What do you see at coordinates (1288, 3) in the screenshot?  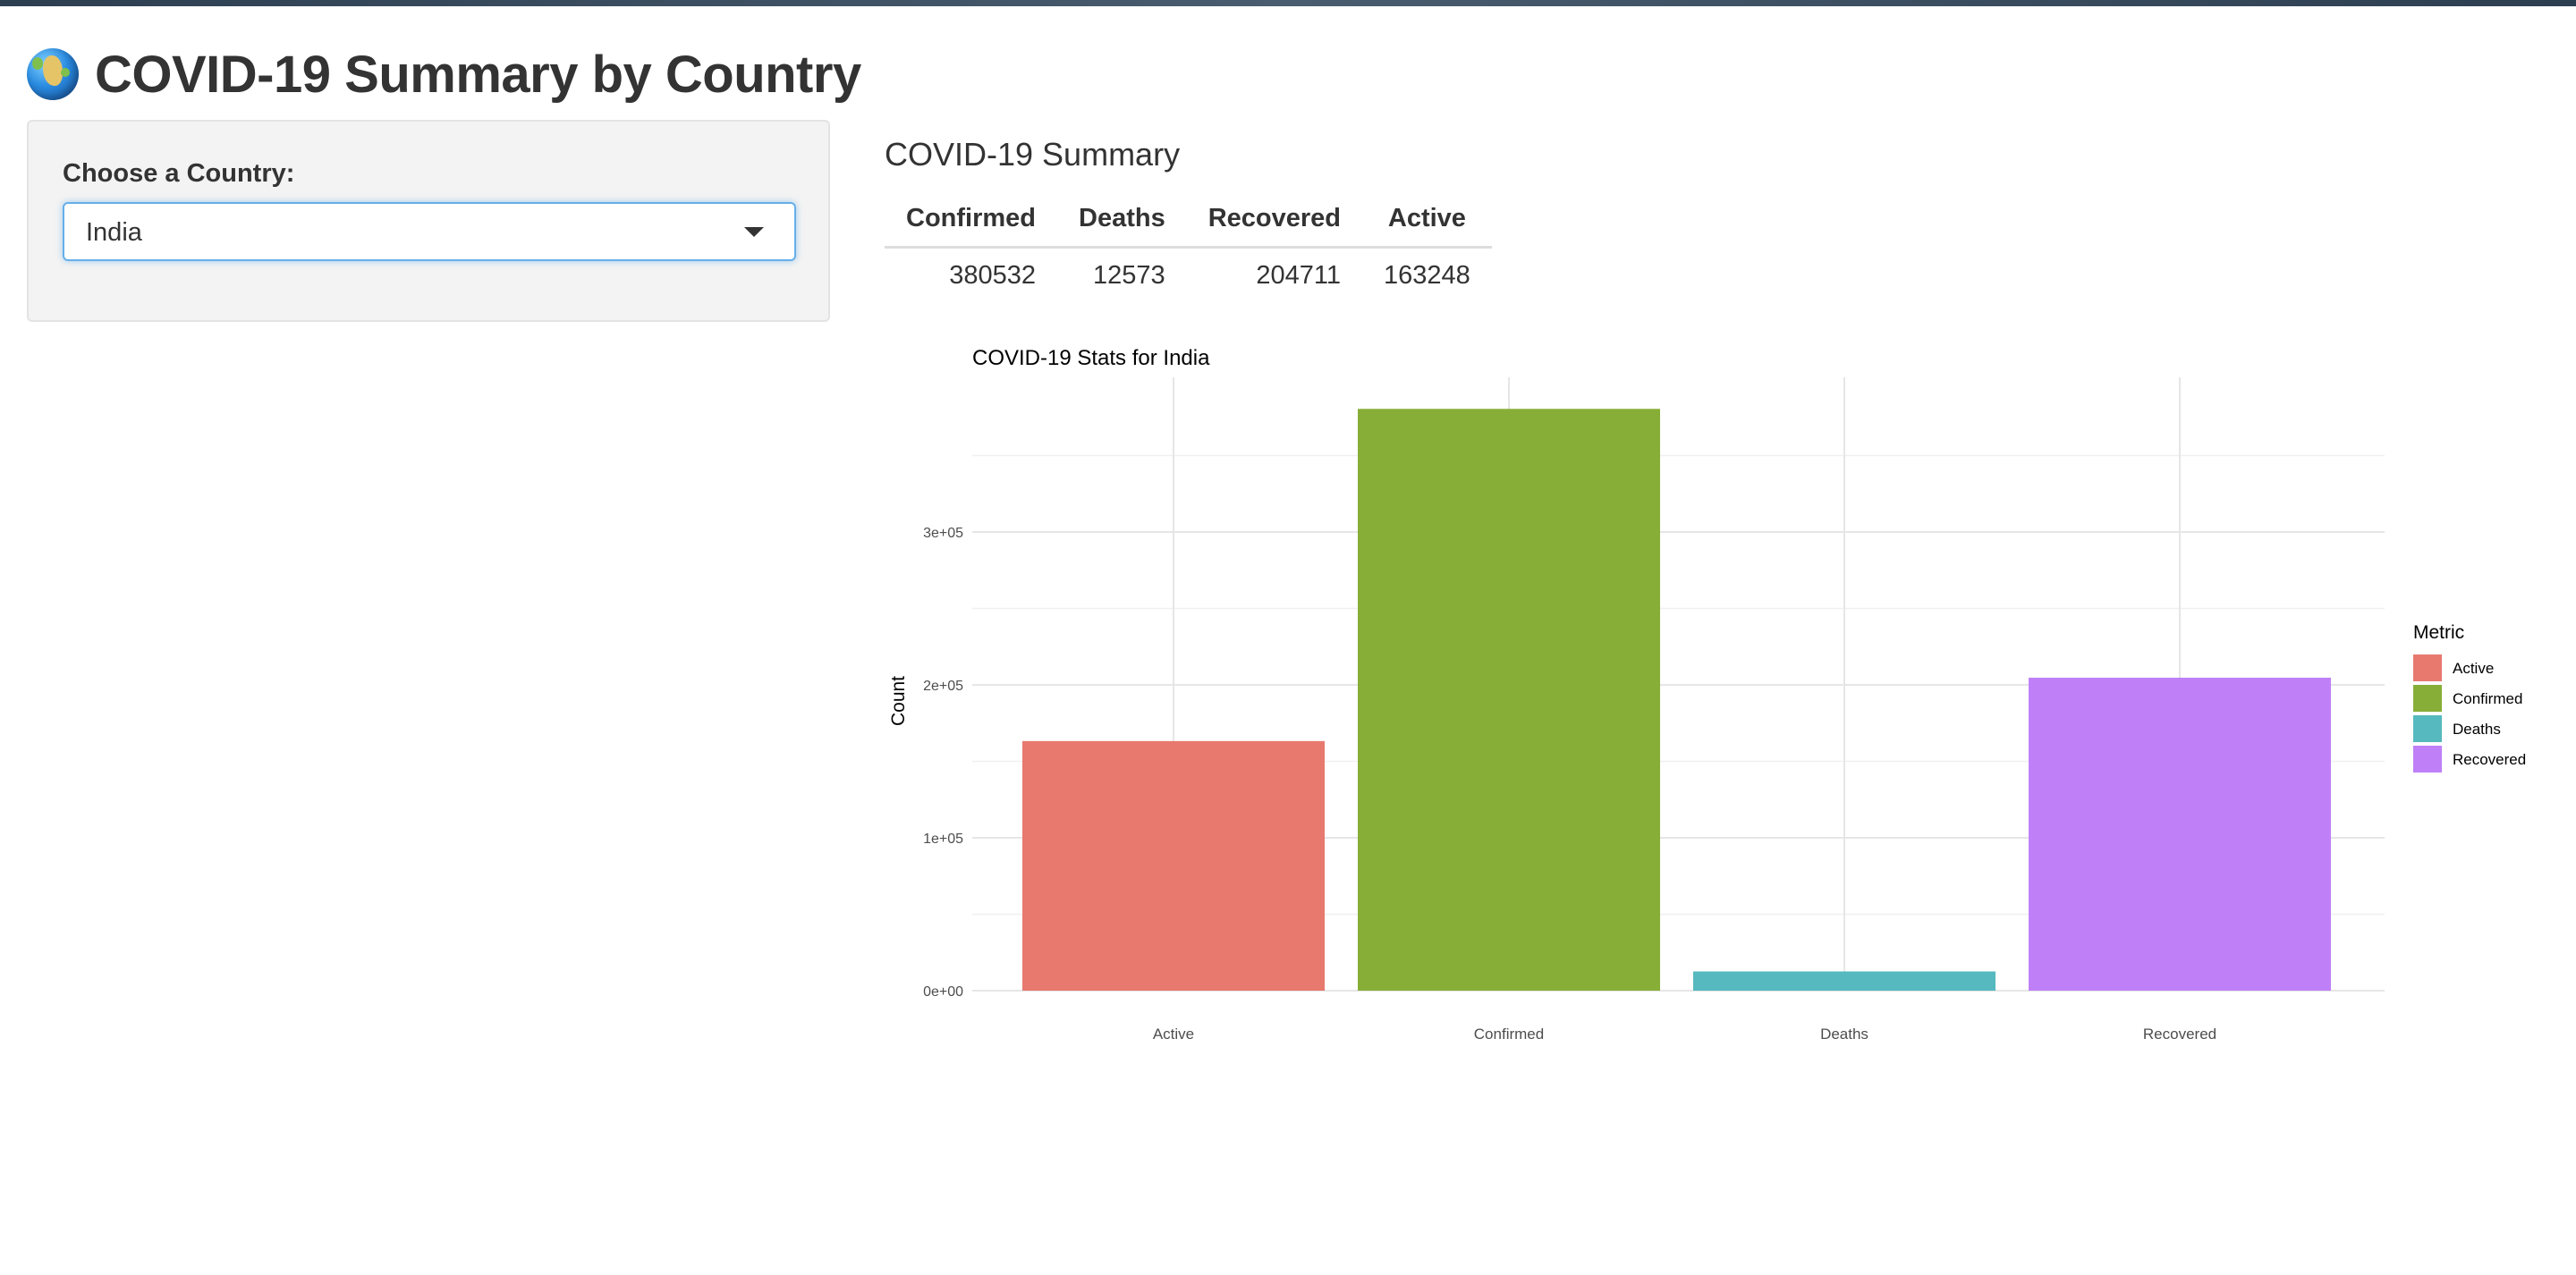 I see `top-bar` at bounding box center [1288, 3].